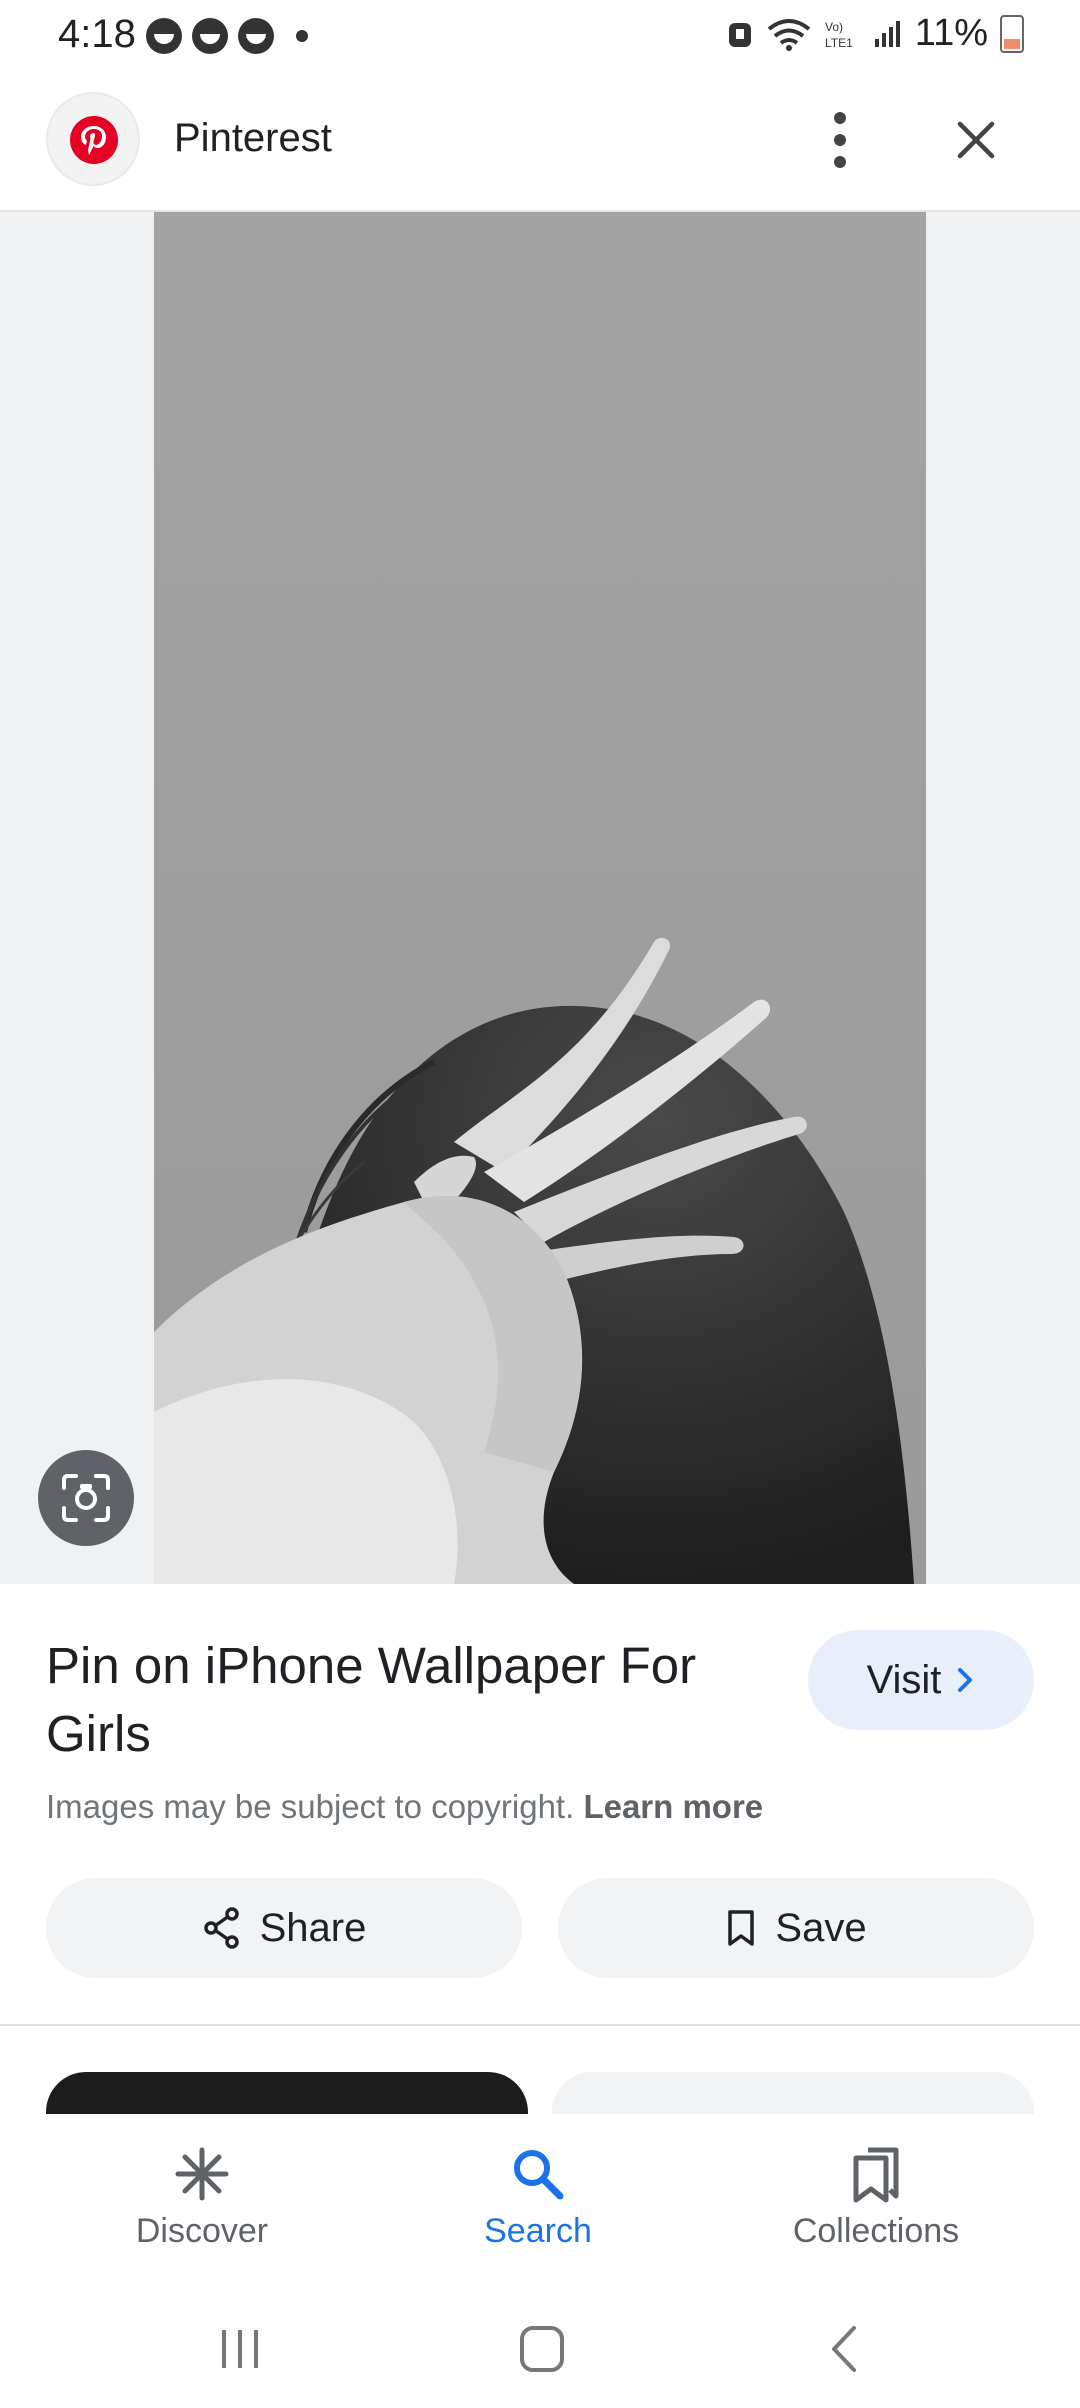 The height and width of the screenshot is (2408, 1080). I want to click on bottom-navigation: Discover Search Collections, so click(540, 2199).